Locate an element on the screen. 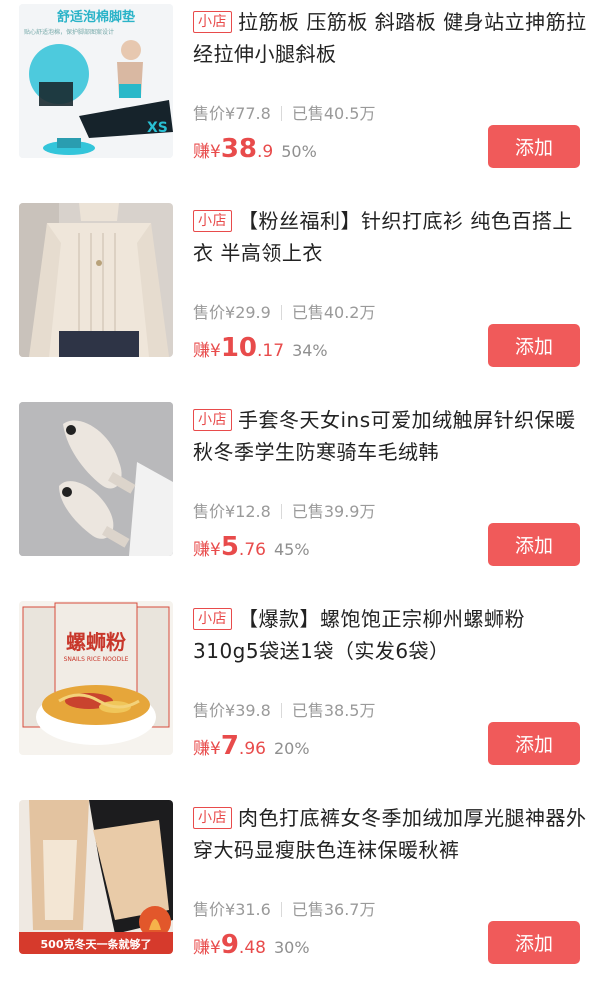 The height and width of the screenshot is (999, 600). earn-integer: 10 is located at coordinates (239, 348).